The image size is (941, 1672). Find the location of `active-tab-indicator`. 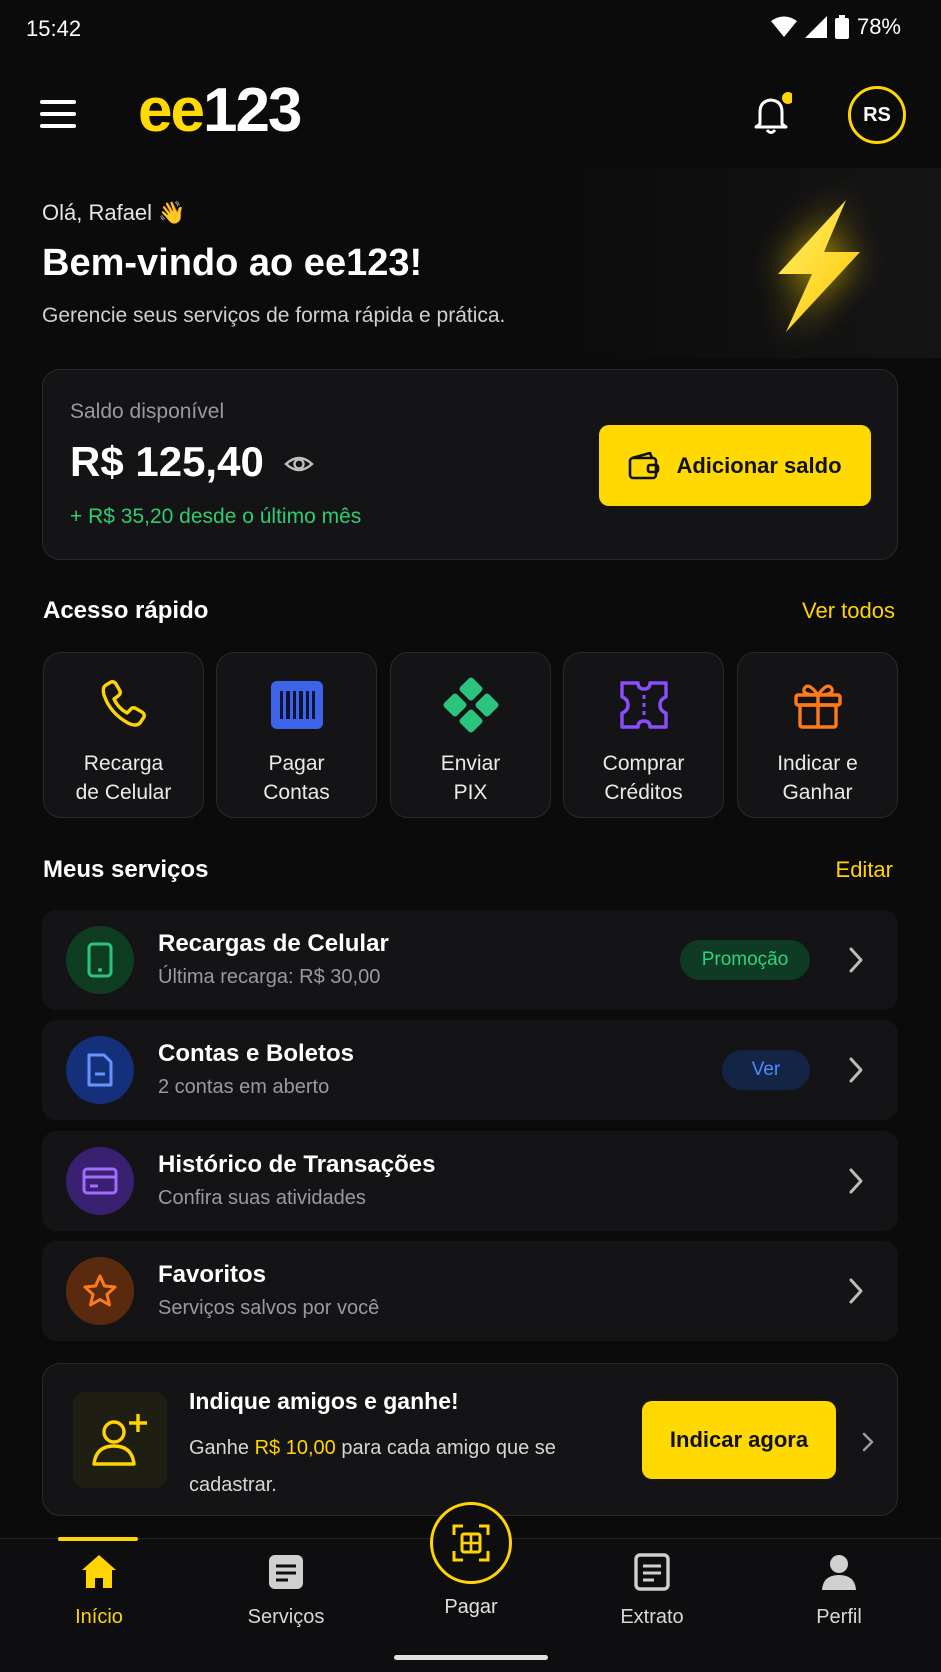

active-tab-indicator is located at coordinates (98, 1539).